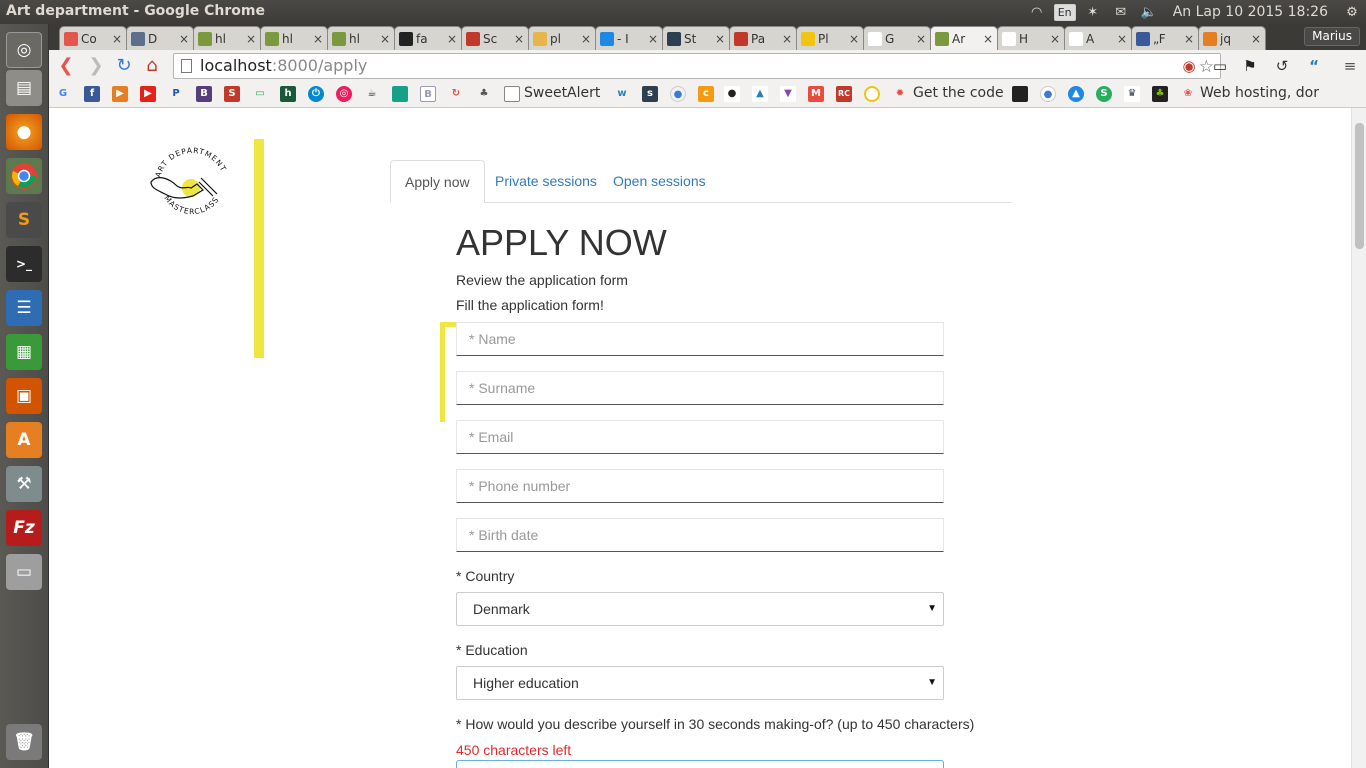  I want to click on bookmark-m-icon: M, so click(816, 94).